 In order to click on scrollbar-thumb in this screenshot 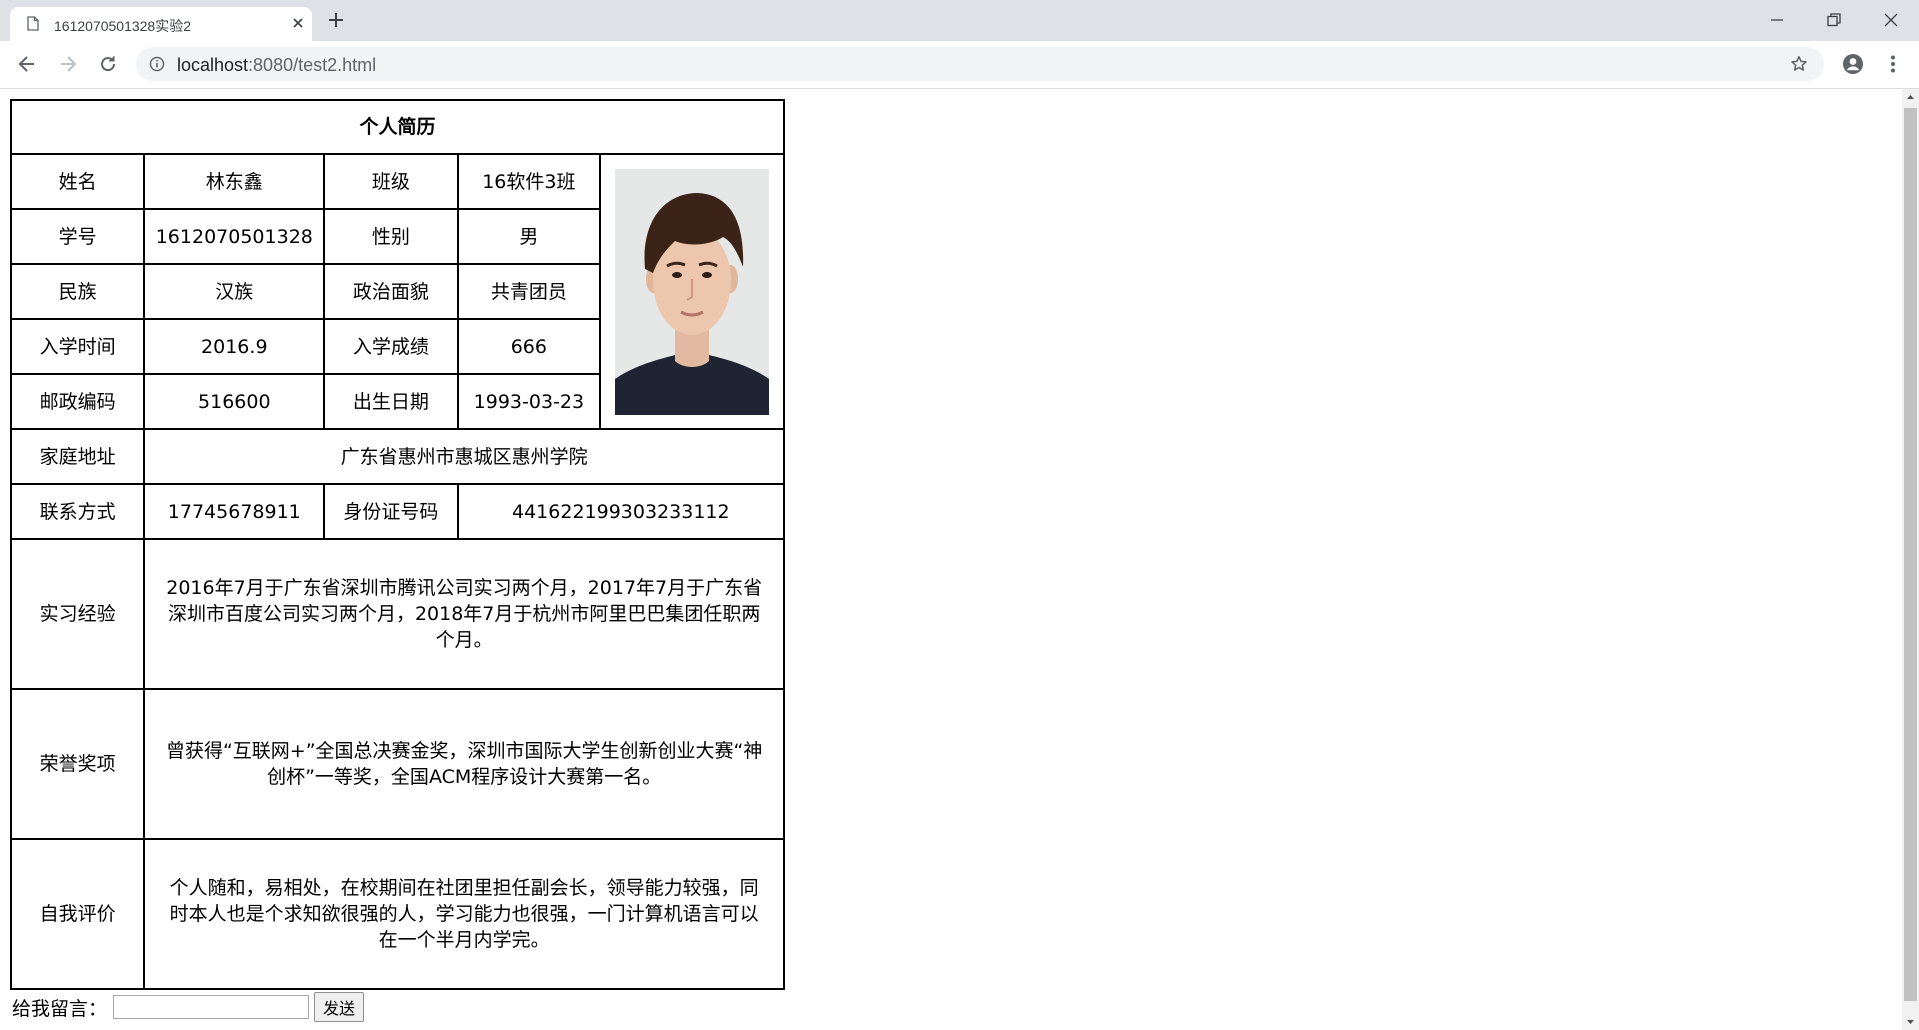, I will do `click(1910, 554)`.